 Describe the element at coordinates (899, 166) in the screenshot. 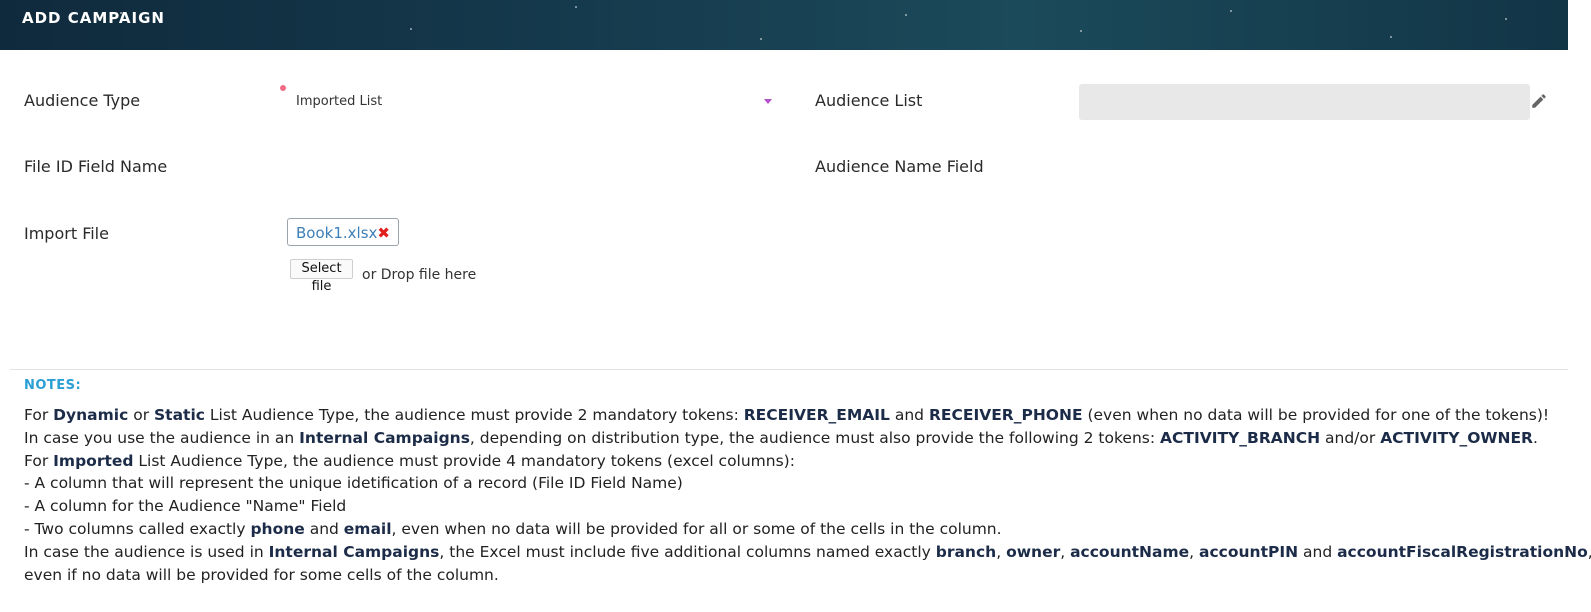

I see `audience-name-field-label: Audience Name Field` at that location.